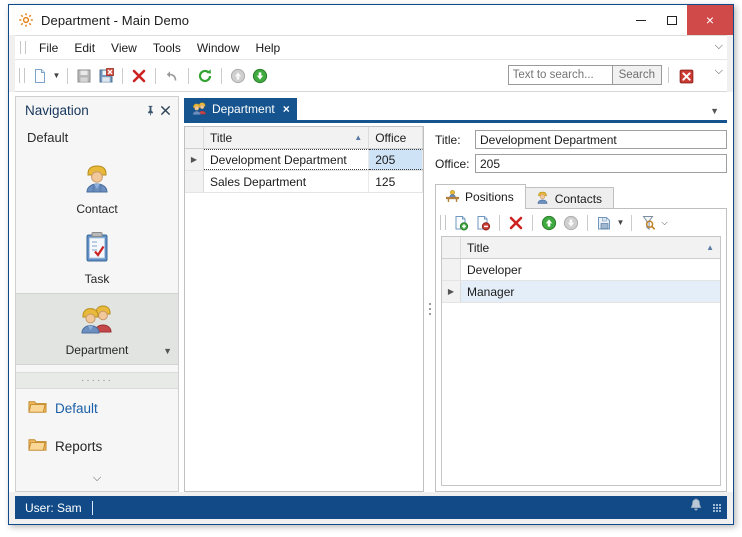  Describe the element at coordinates (705, 507) in the screenshot. I see `status-right-group` at that location.